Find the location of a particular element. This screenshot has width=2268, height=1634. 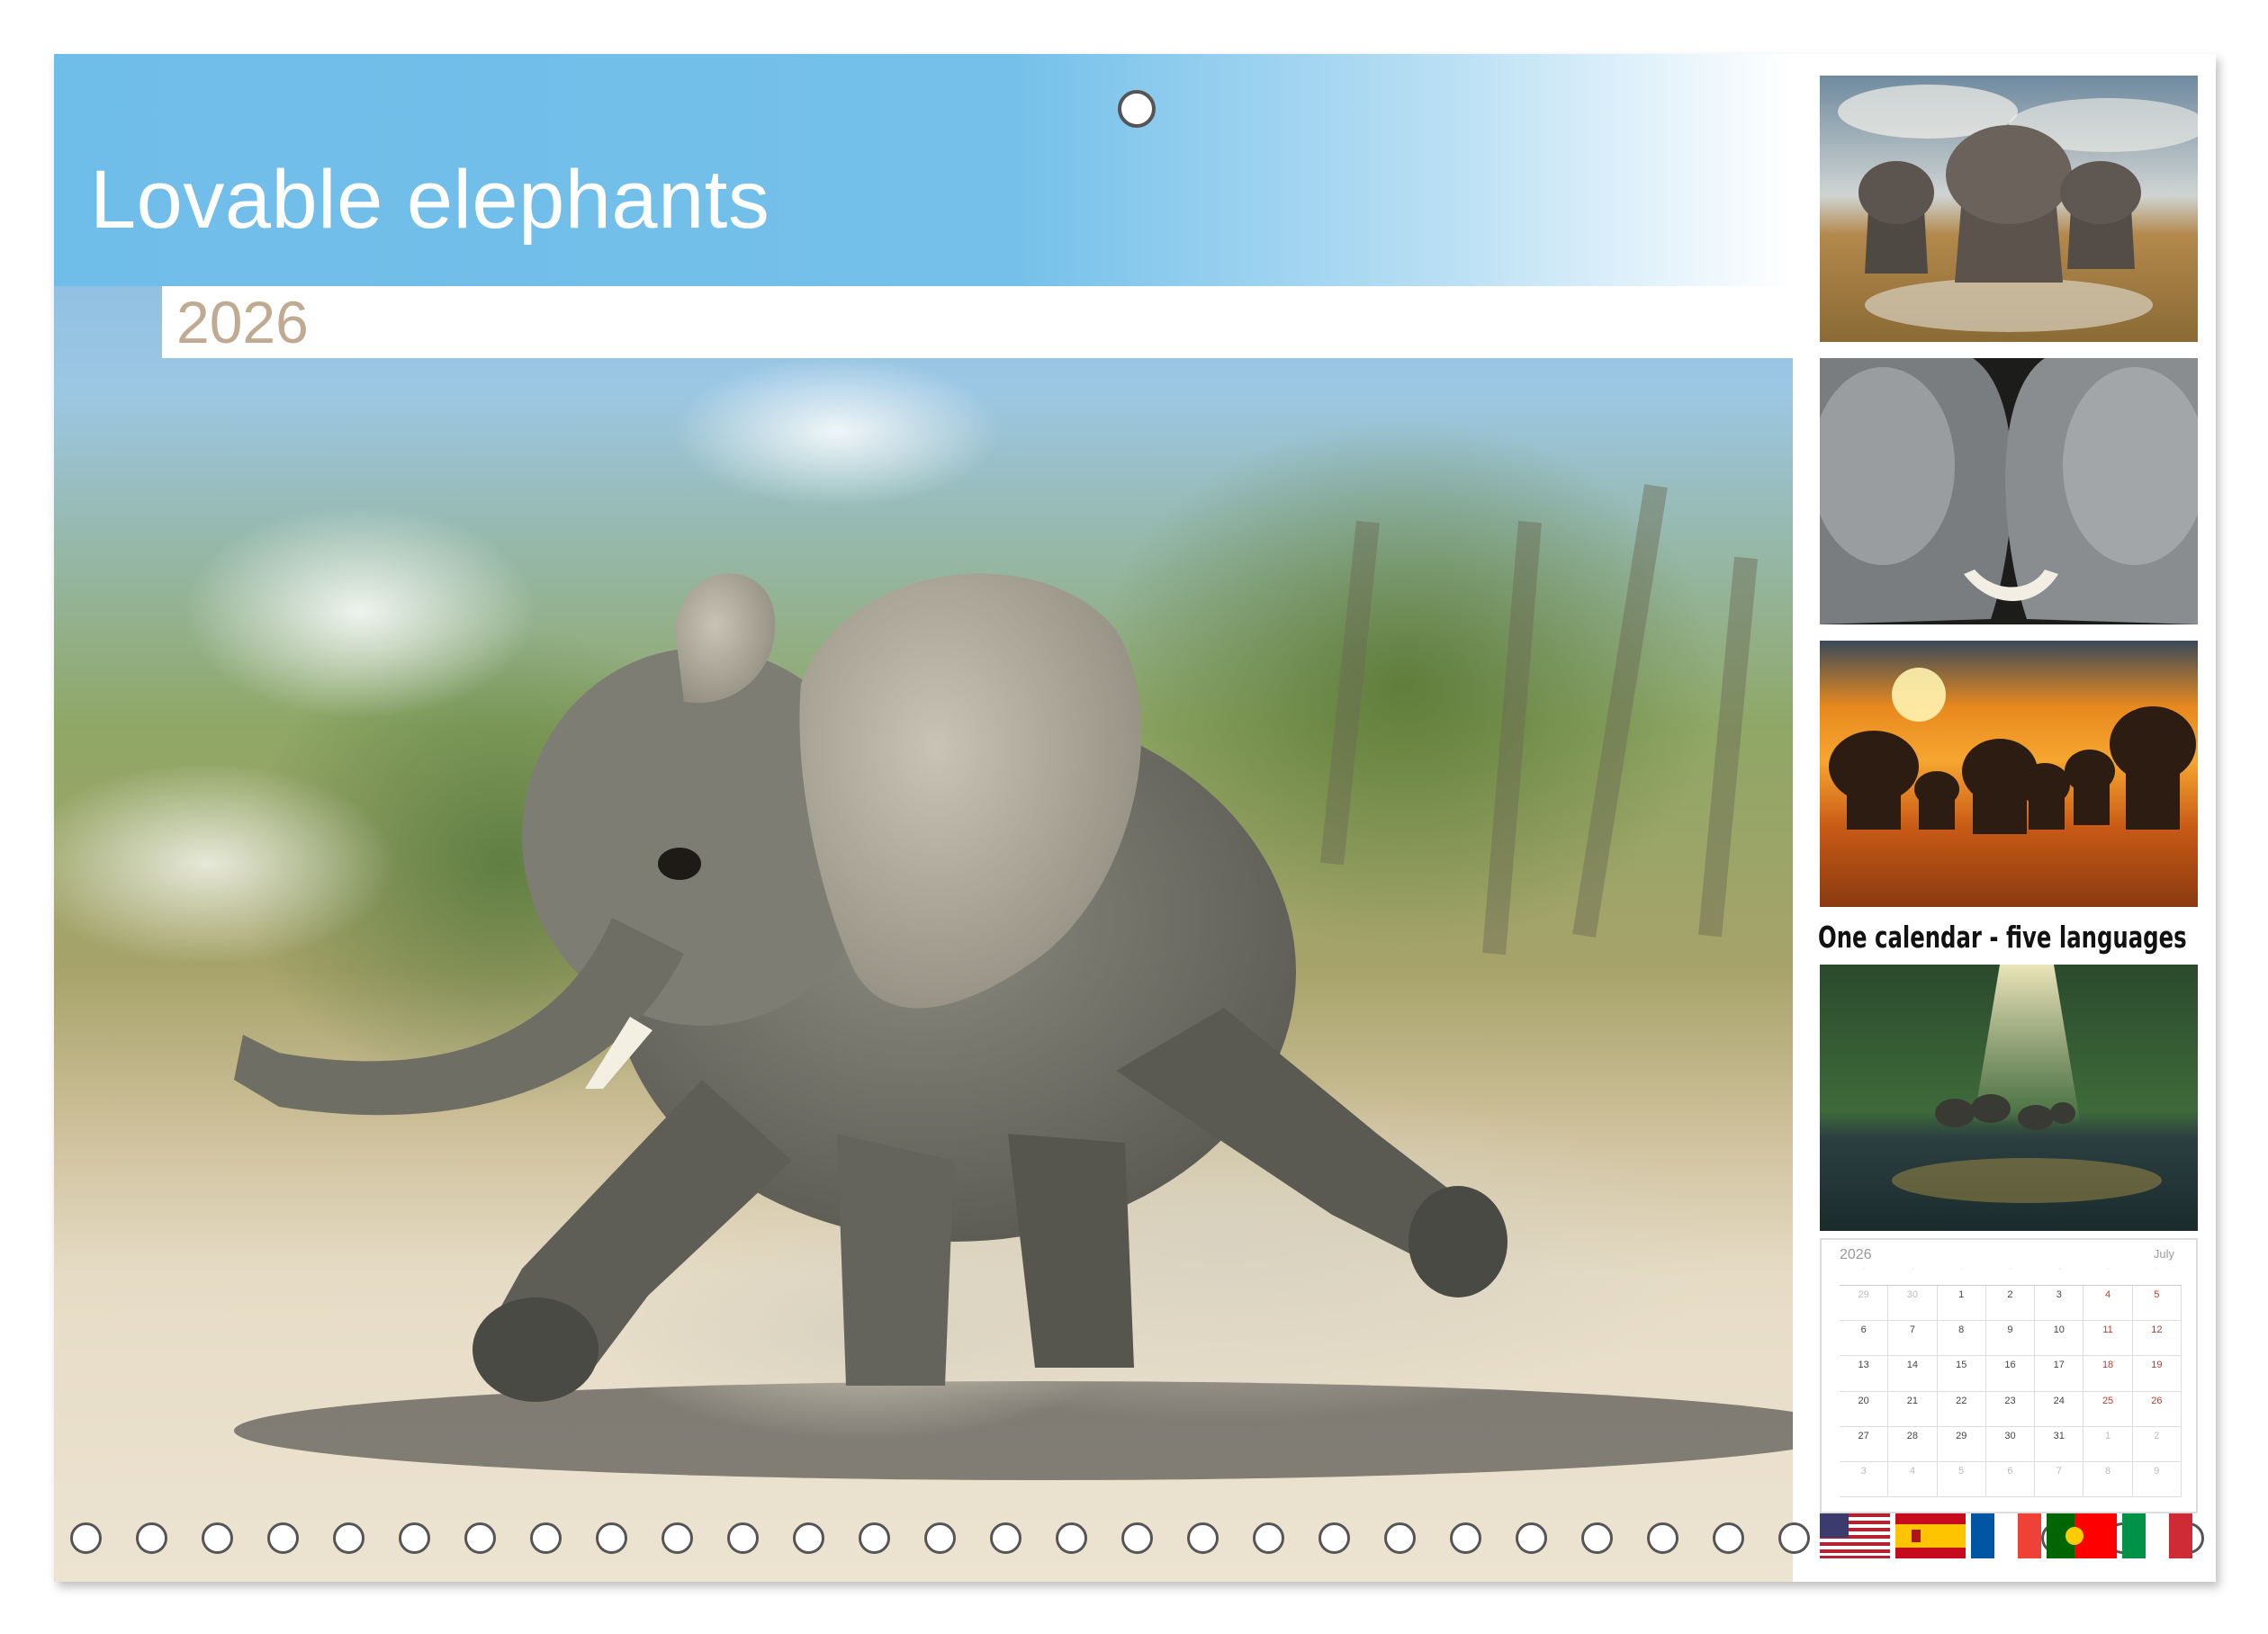

calendar-year: 2026 is located at coordinates (243, 322).